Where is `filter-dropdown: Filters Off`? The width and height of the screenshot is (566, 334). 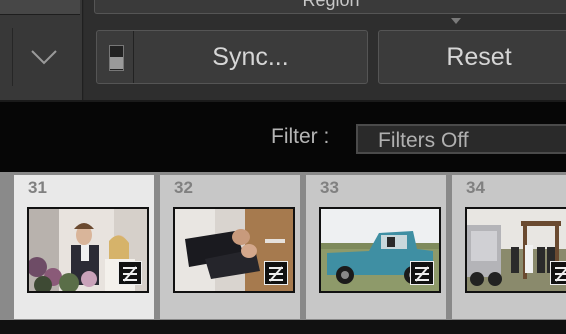
filter-dropdown: Filters Off is located at coordinates (461, 139).